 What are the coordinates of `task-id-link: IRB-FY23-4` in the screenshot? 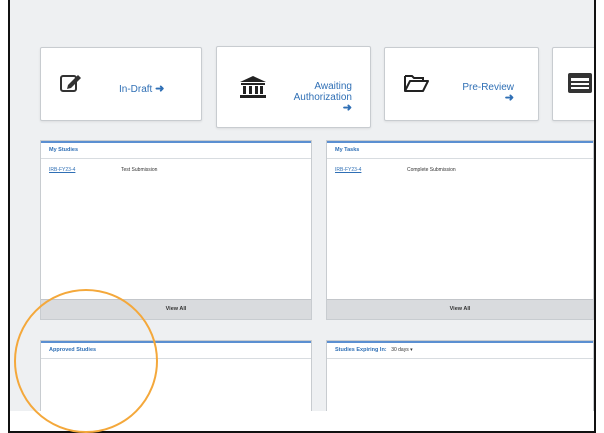 It's located at (371, 173).